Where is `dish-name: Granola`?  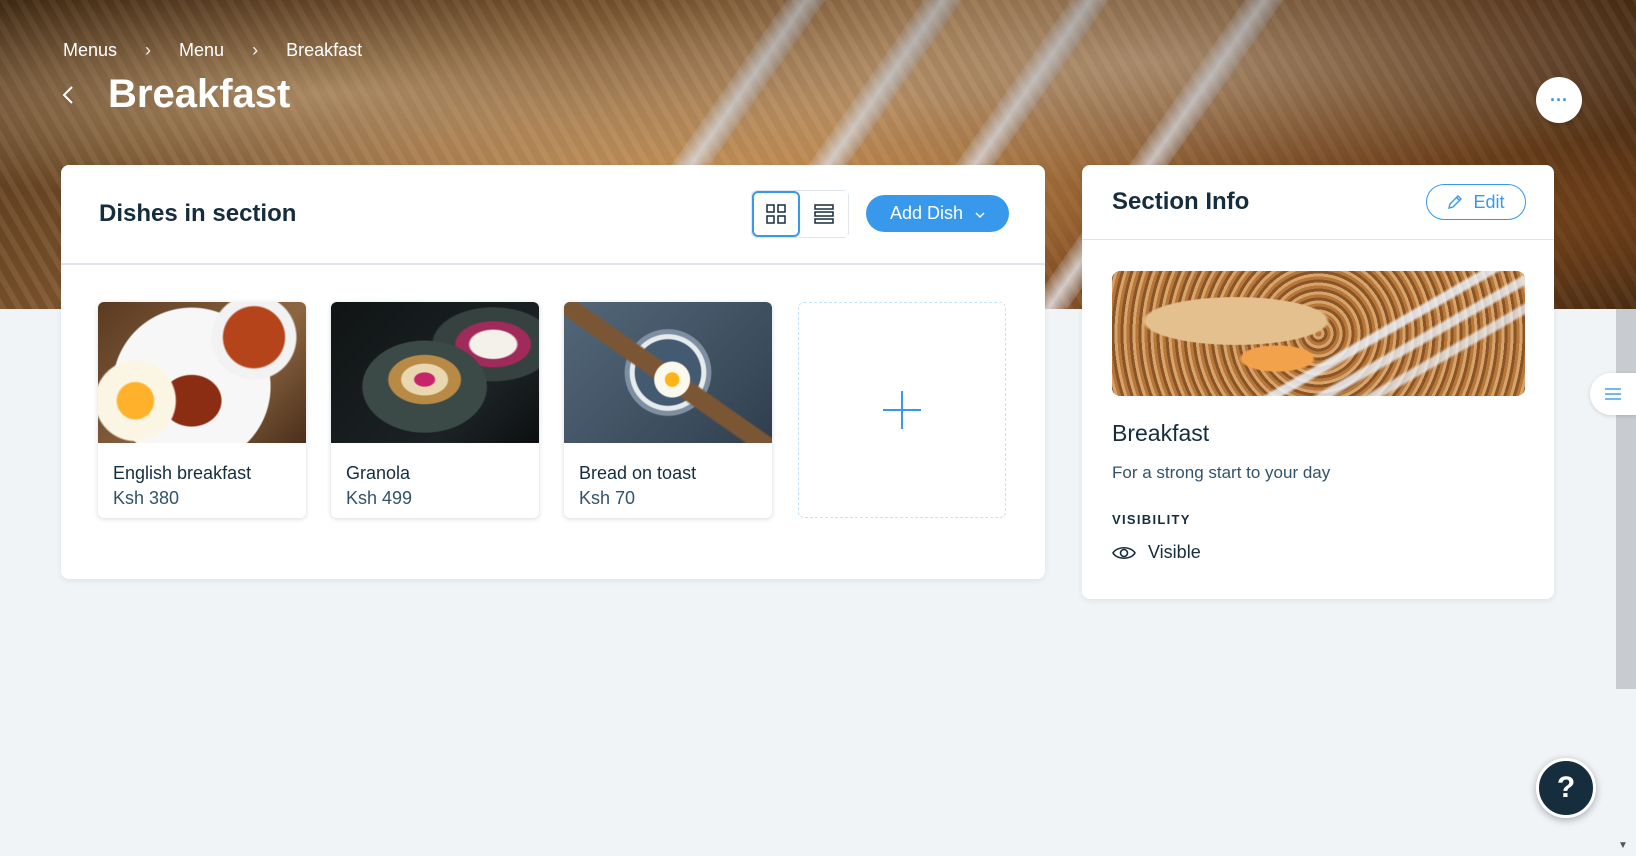
dish-name: Granola is located at coordinates (378, 473).